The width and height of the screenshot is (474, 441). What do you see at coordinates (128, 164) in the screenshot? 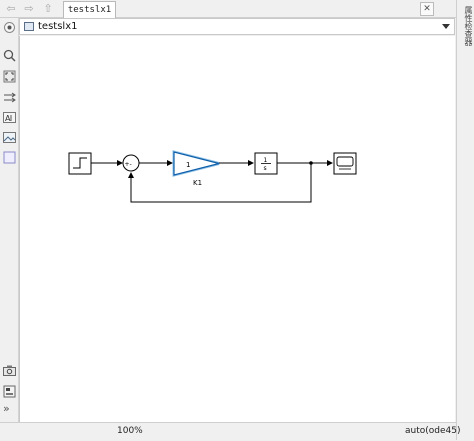
I see `sum-signs: +-` at bounding box center [128, 164].